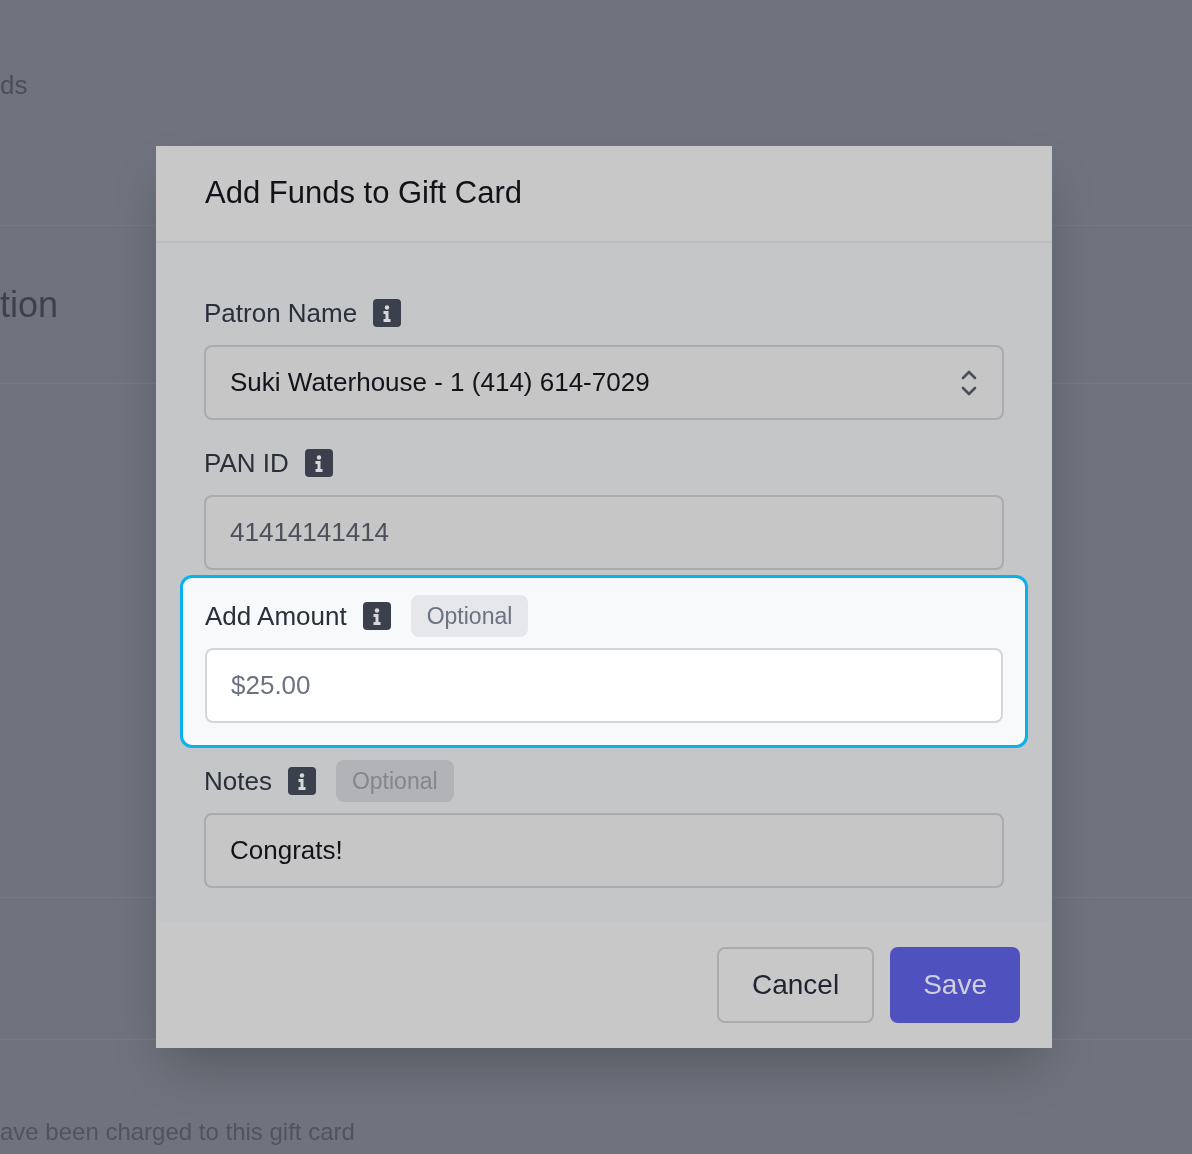 The image size is (1192, 1154). Describe the element at coordinates (276, 616) in the screenshot. I see `field-label: Add Amount` at that location.